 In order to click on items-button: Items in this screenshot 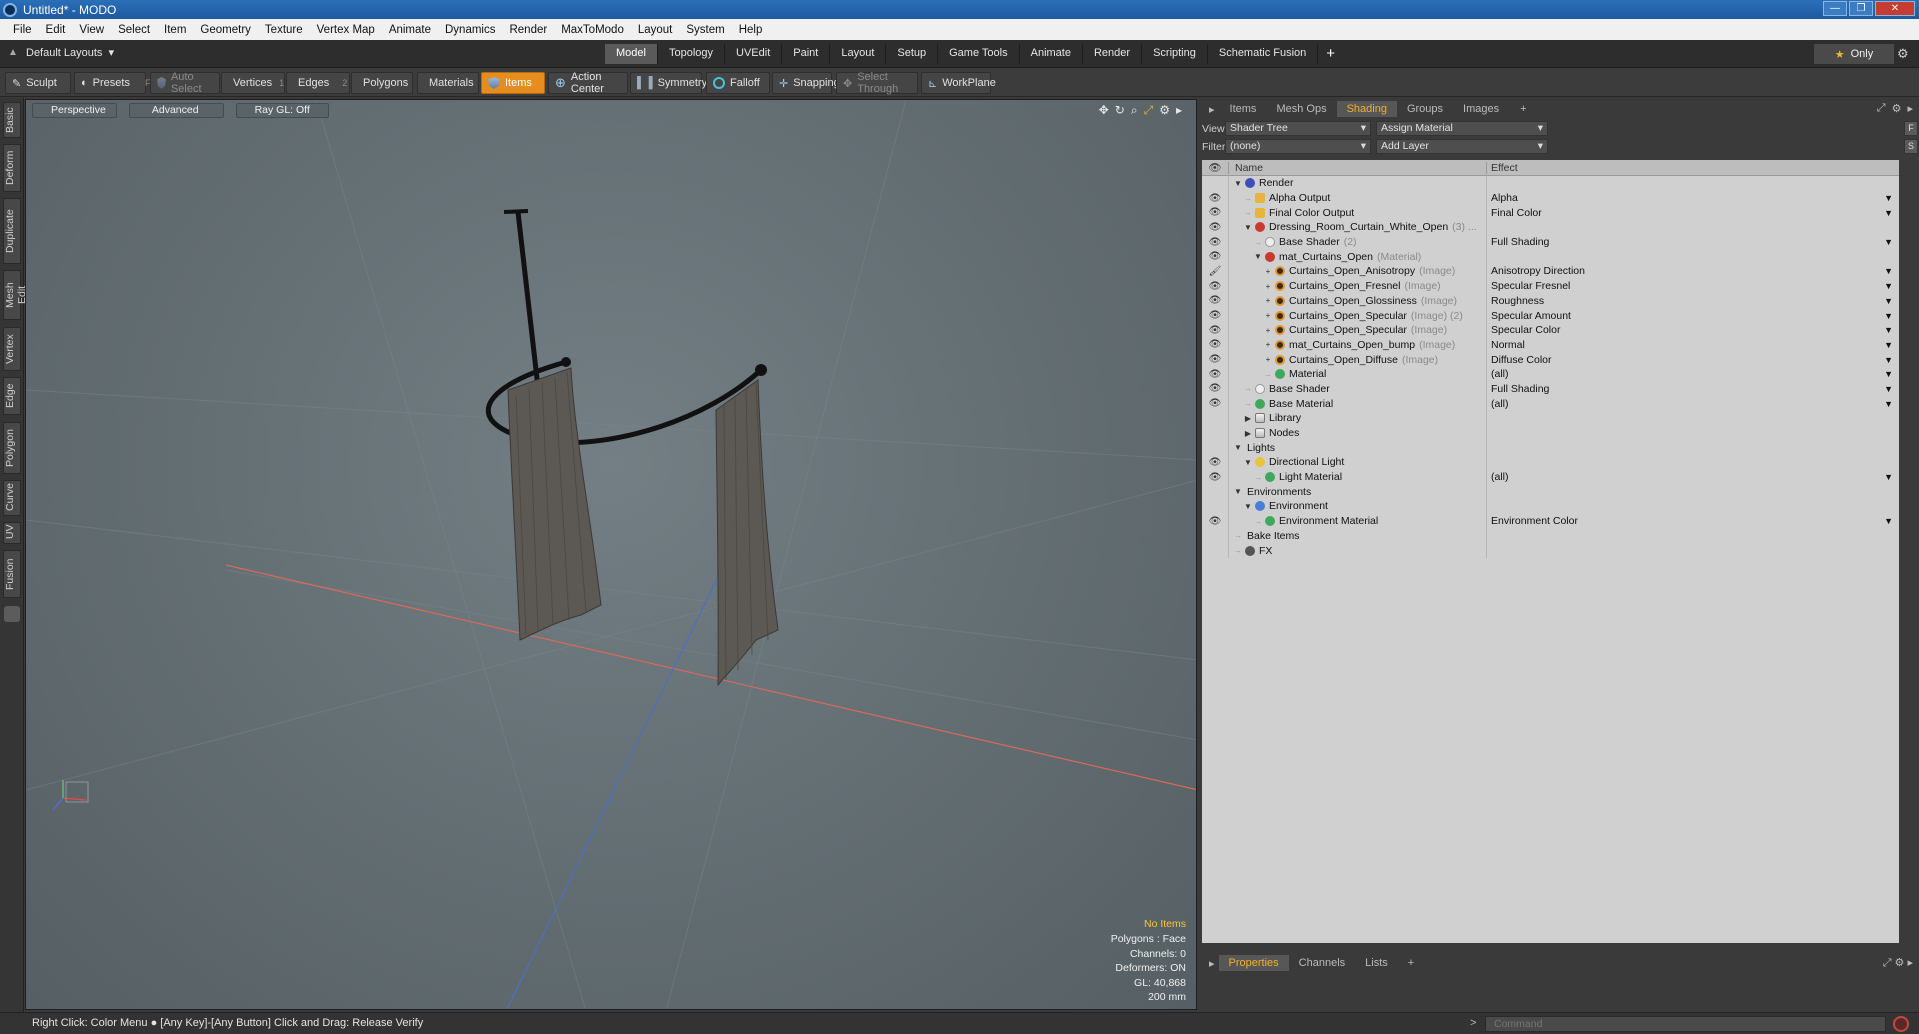, I will do `click(513, 83)`.